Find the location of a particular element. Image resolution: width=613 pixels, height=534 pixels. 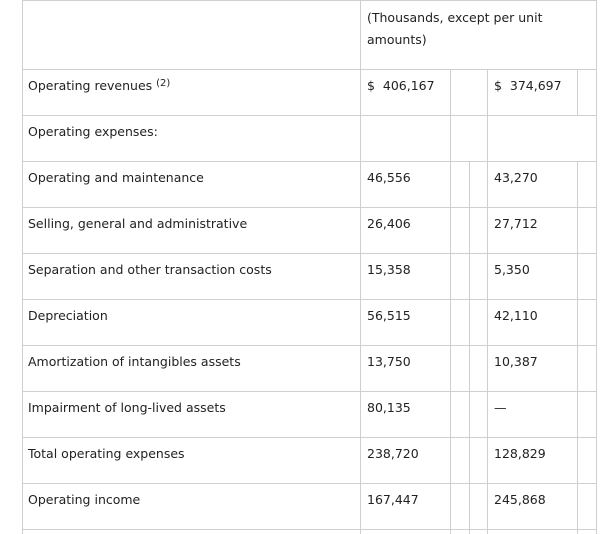

value-current: 167,447 is located at coordinates (393, 499).